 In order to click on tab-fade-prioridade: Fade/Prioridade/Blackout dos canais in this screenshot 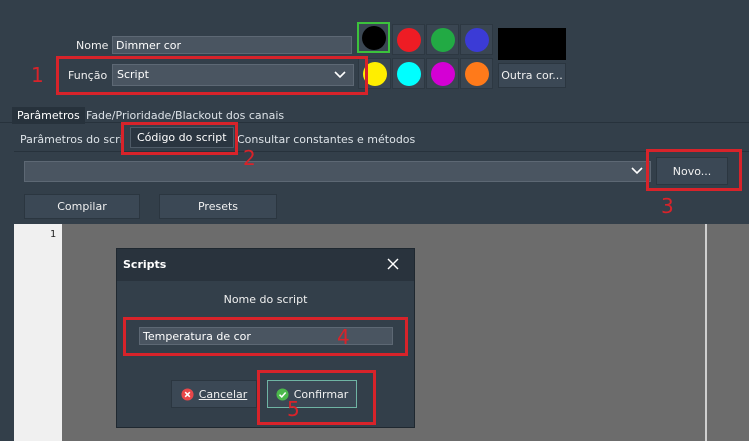, I will do `click(185, 115)`.